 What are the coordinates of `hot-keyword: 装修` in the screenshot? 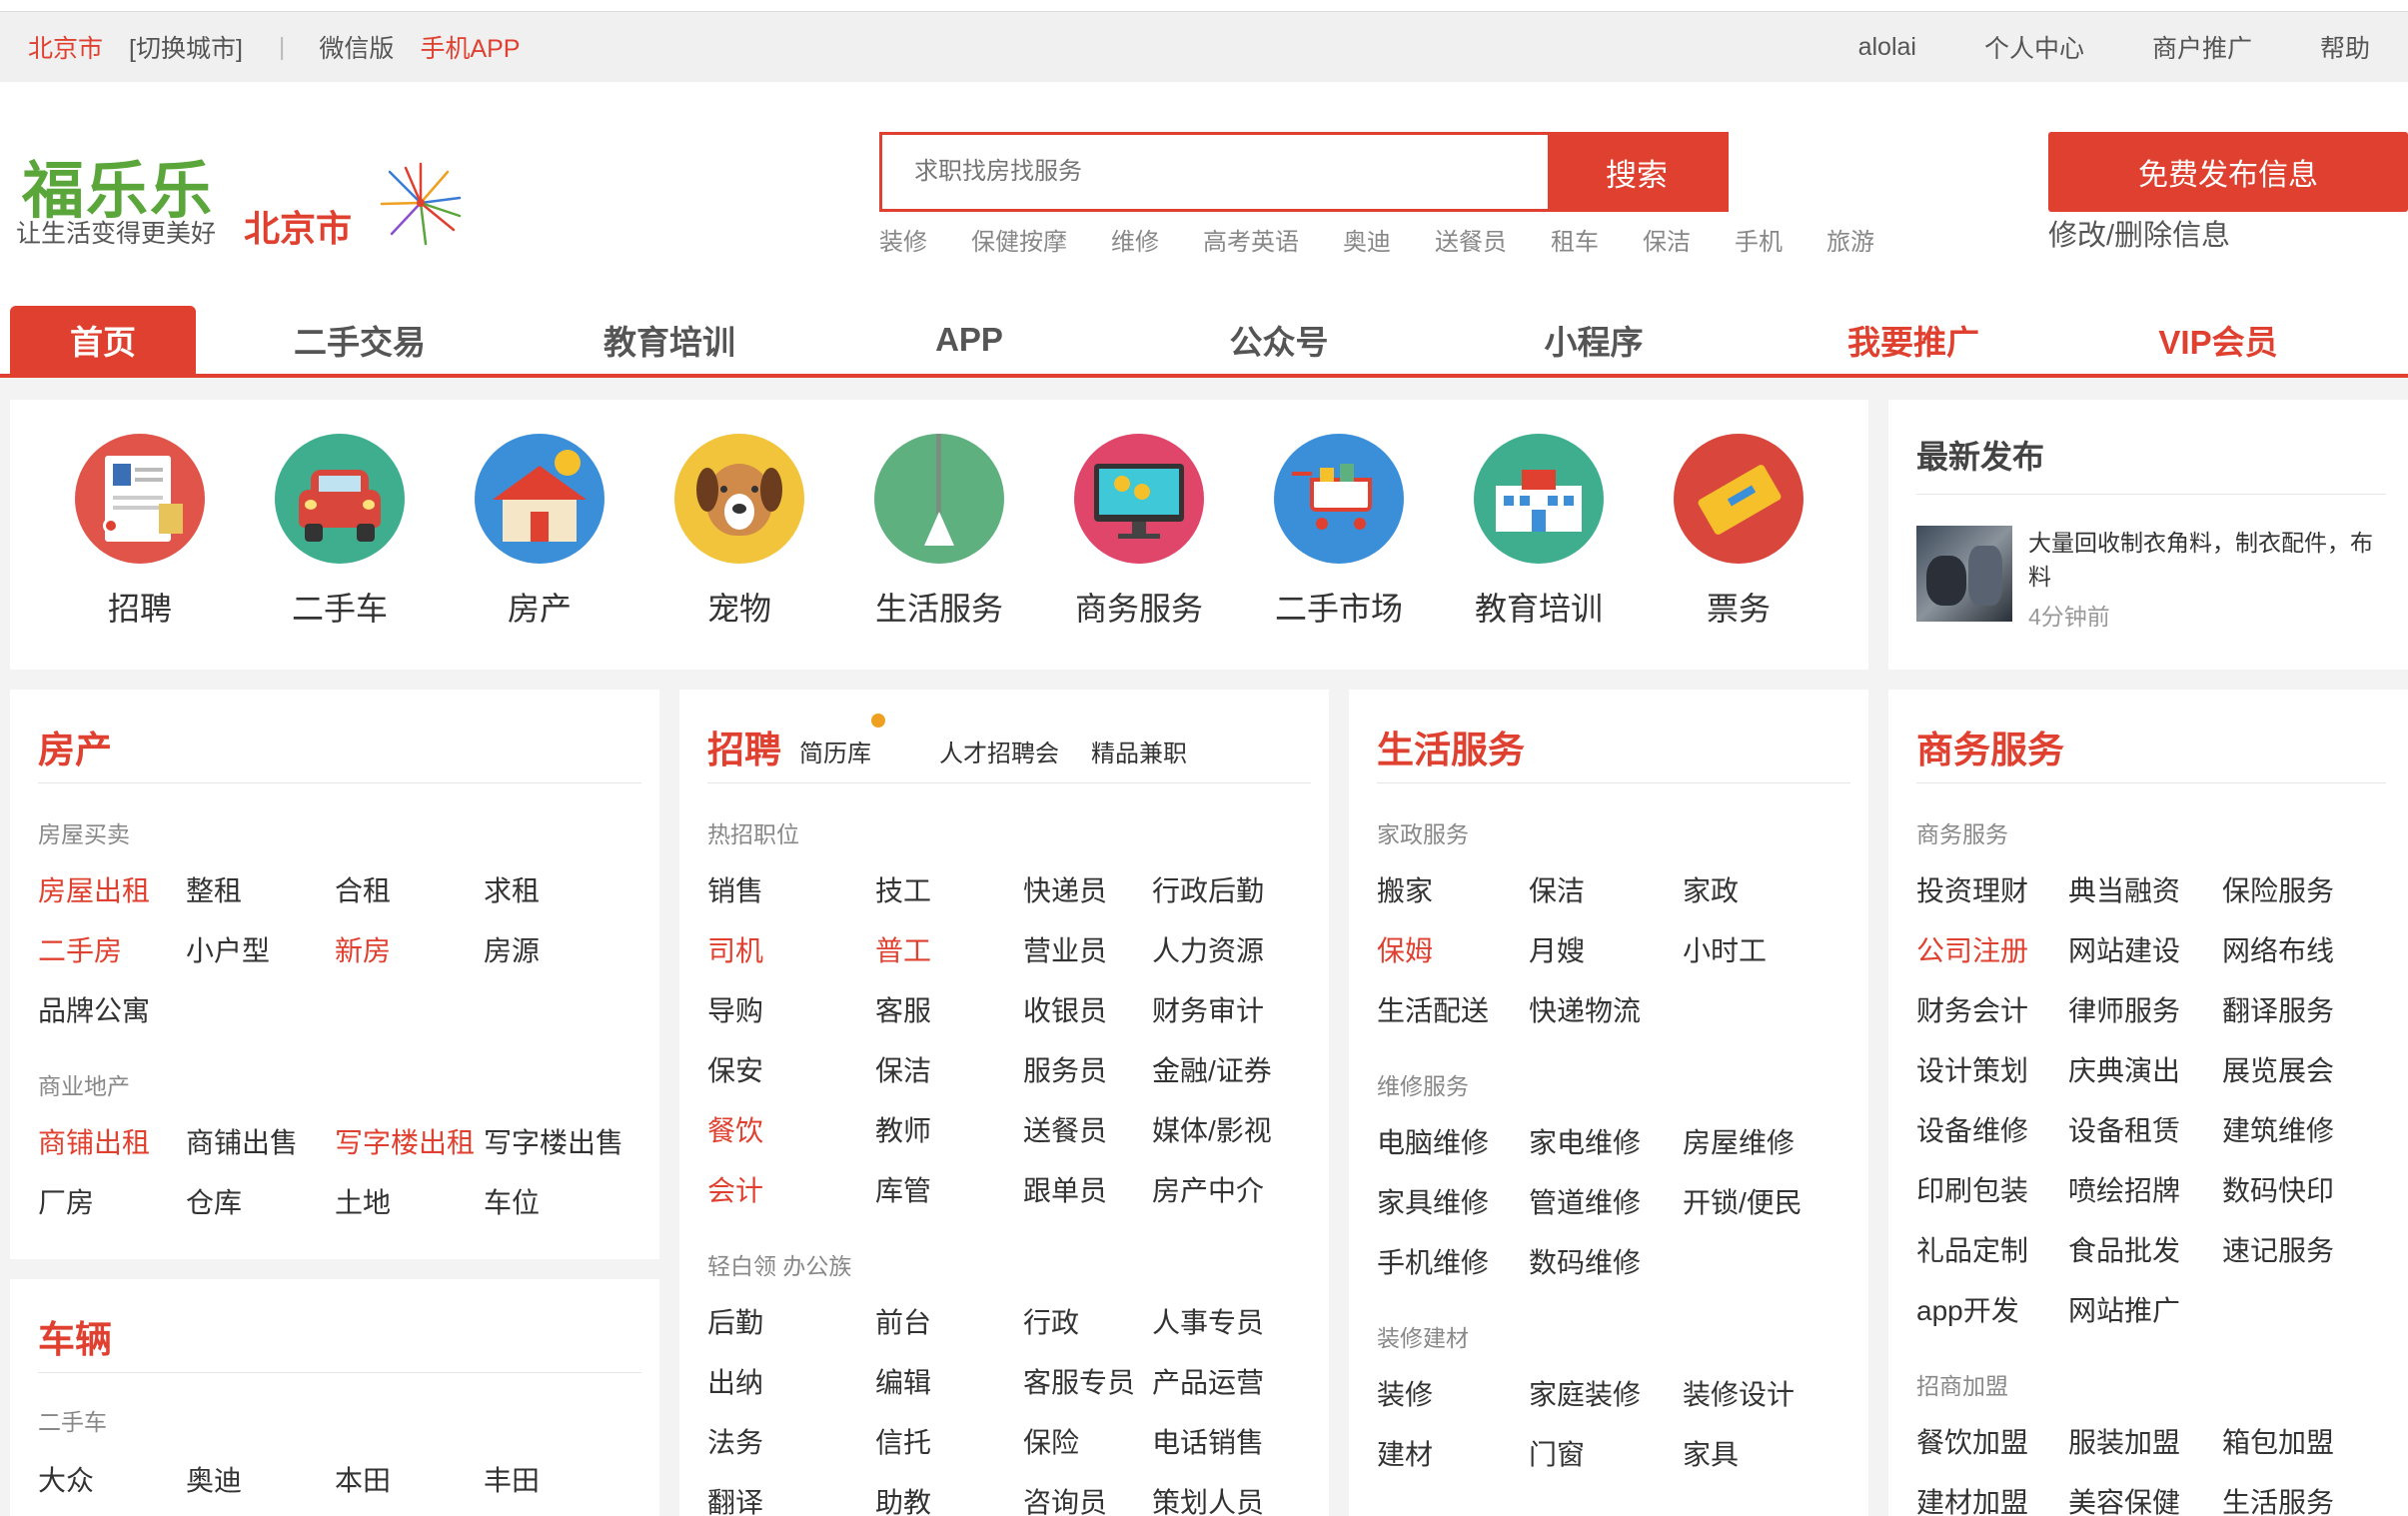 It's located at (903, 239).